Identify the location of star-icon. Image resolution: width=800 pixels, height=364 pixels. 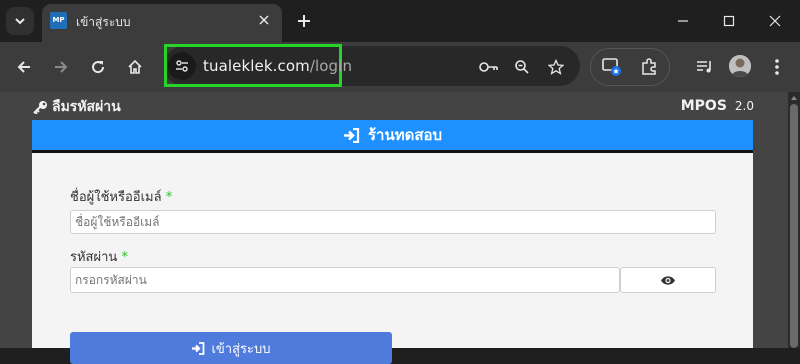
(556, 67).